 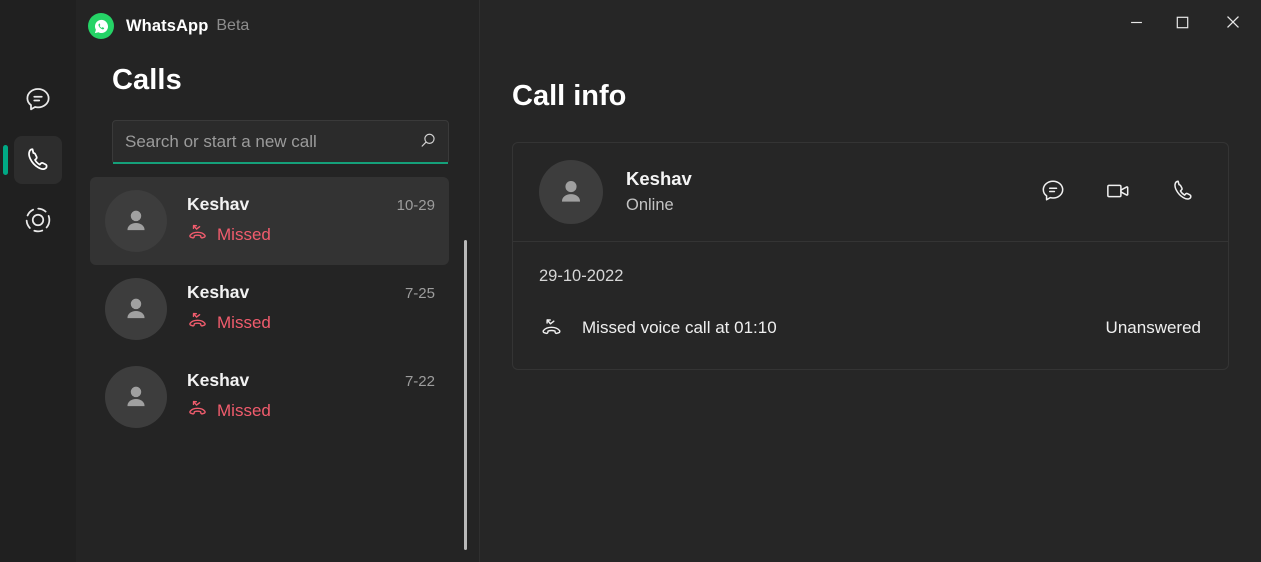 I want to click on video-camera-icon, so click(x=1118, y=192).